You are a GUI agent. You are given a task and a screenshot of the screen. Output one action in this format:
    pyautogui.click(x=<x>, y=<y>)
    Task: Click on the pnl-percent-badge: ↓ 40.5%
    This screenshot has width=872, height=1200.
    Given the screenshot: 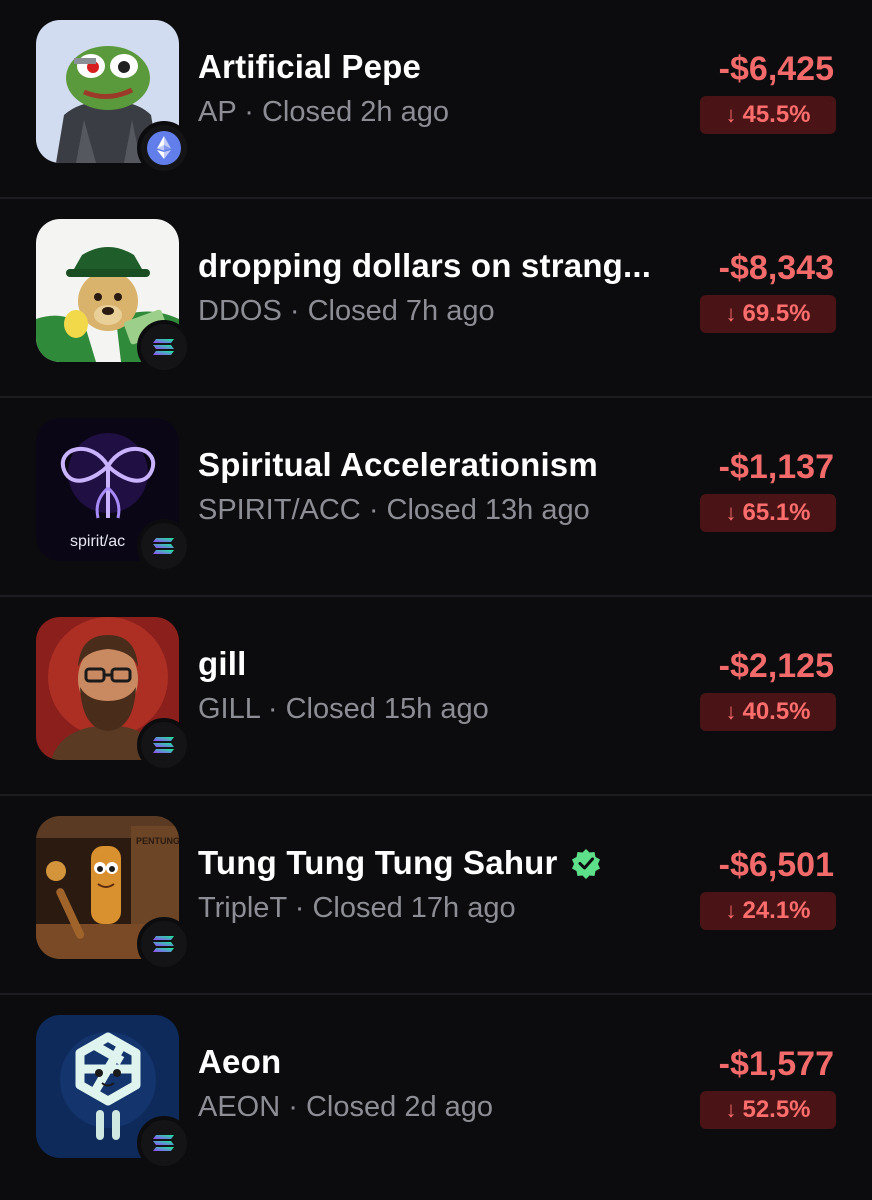 What is the action you would take?
    pyautogui.click(x=768, y=712)
    